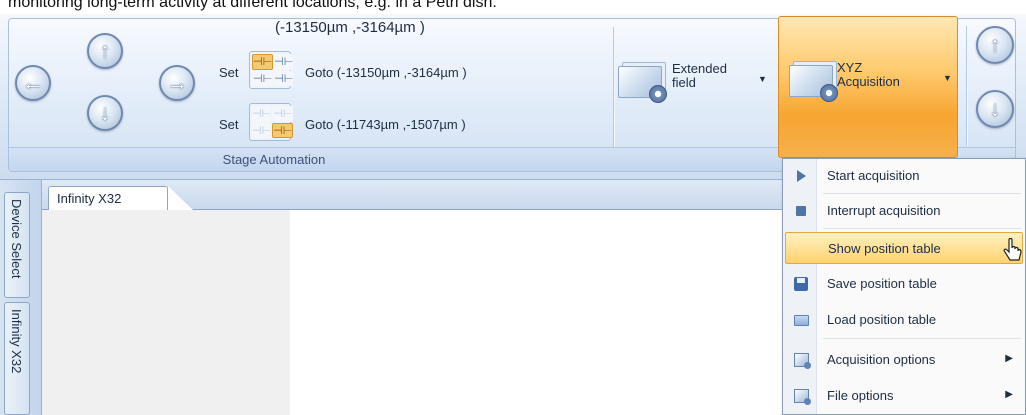 This screenshot has width=1026, height=415. Describe the element at coordinates (966, 86) in the screenshot. I see `group-separator` at that location.